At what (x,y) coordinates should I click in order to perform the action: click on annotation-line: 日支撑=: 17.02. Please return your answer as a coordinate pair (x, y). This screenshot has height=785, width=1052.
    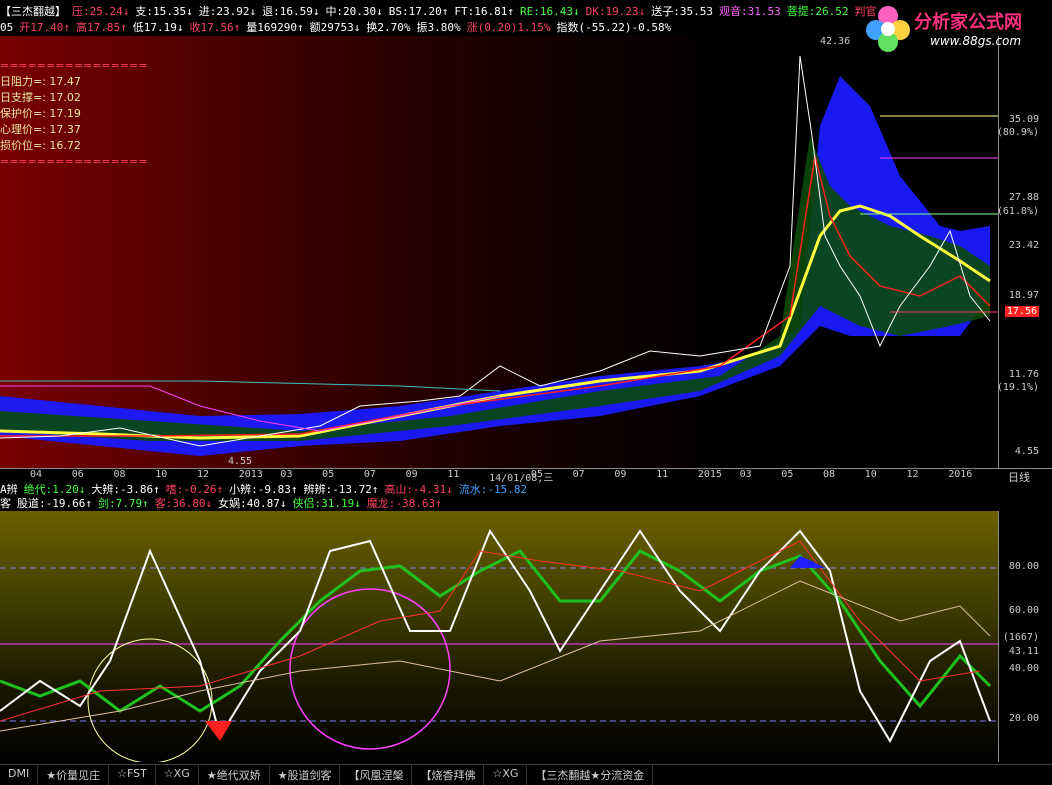
    Looking at the image, I should click on (40, 97).